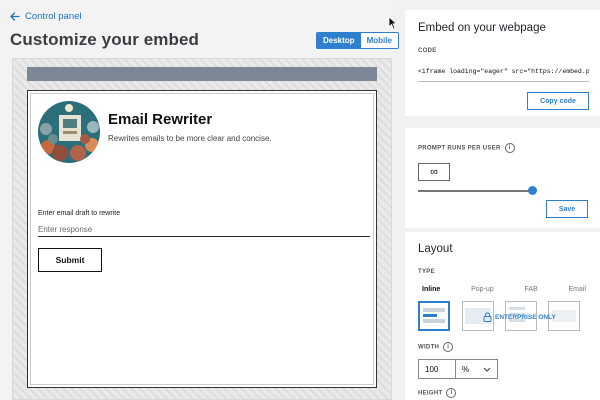  What do you see at coordinates (427, 51) in the screenshot?
I see `code-label: CODE` at bounding box center [427, 51].